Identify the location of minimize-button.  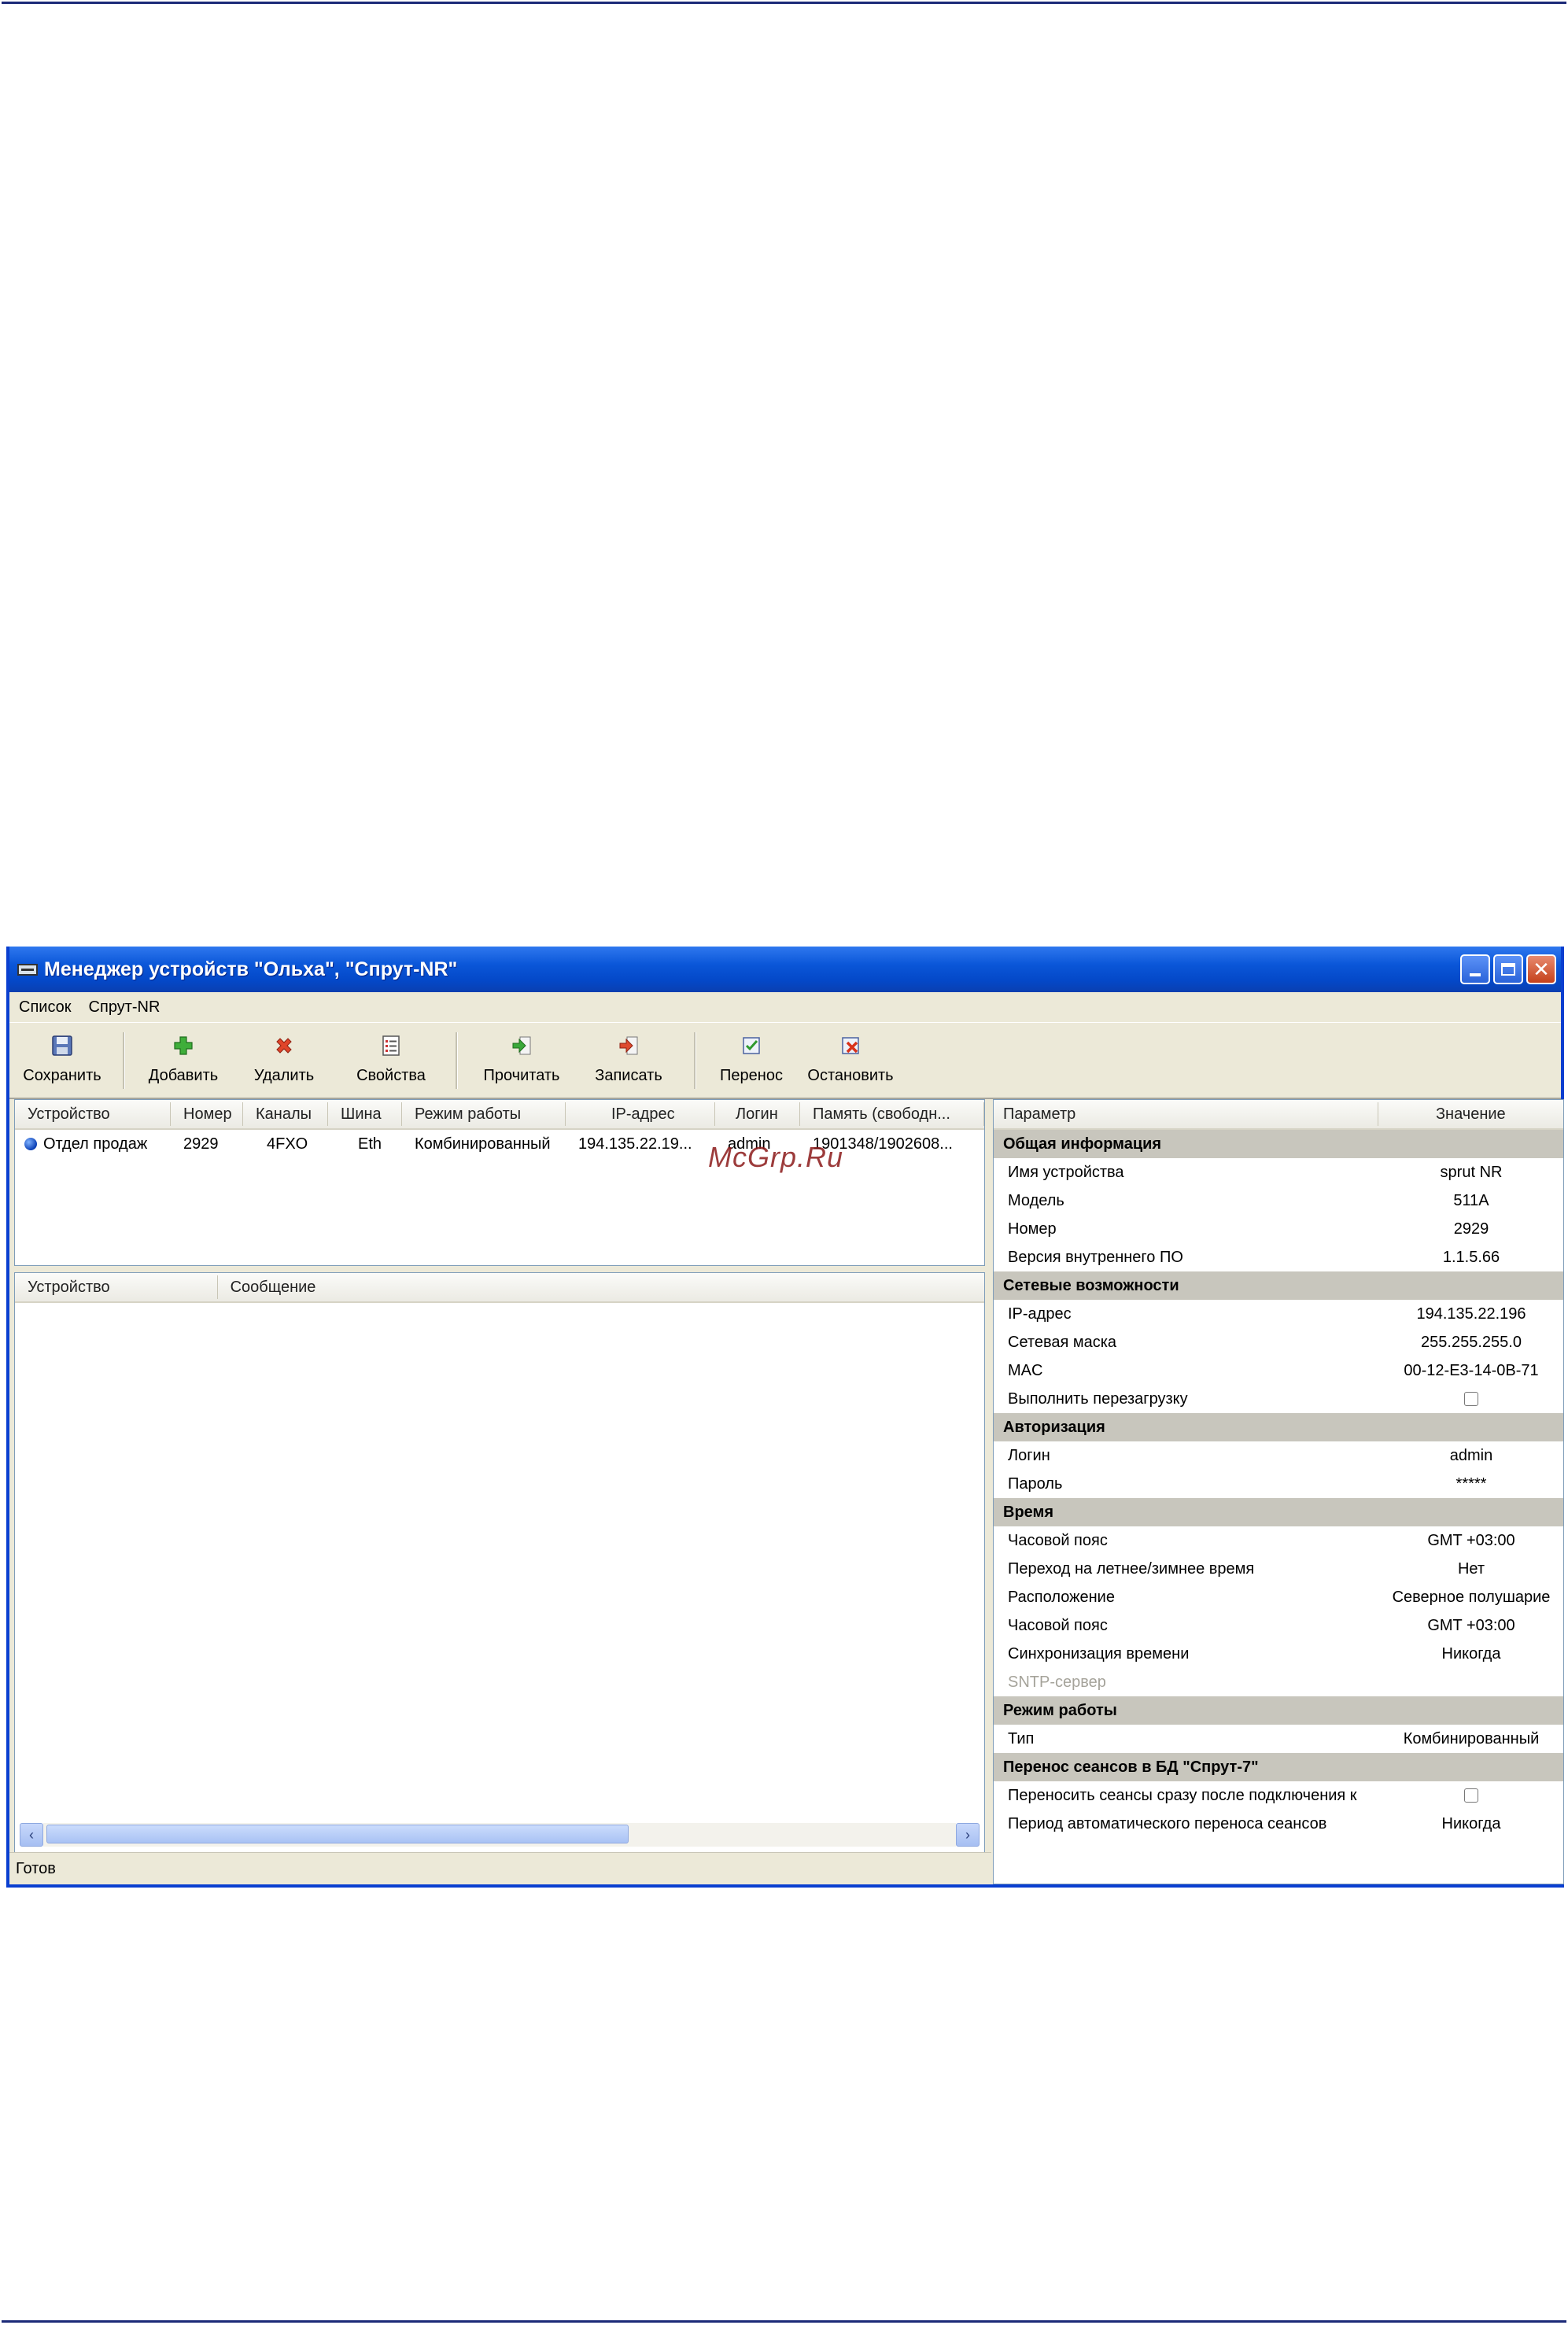
(1475, 969).